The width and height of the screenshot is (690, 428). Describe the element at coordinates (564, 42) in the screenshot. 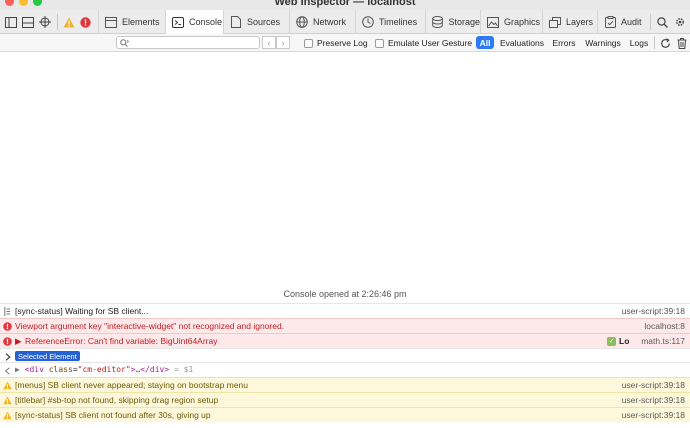

I see `level-filter-errors: Errors` at that location.